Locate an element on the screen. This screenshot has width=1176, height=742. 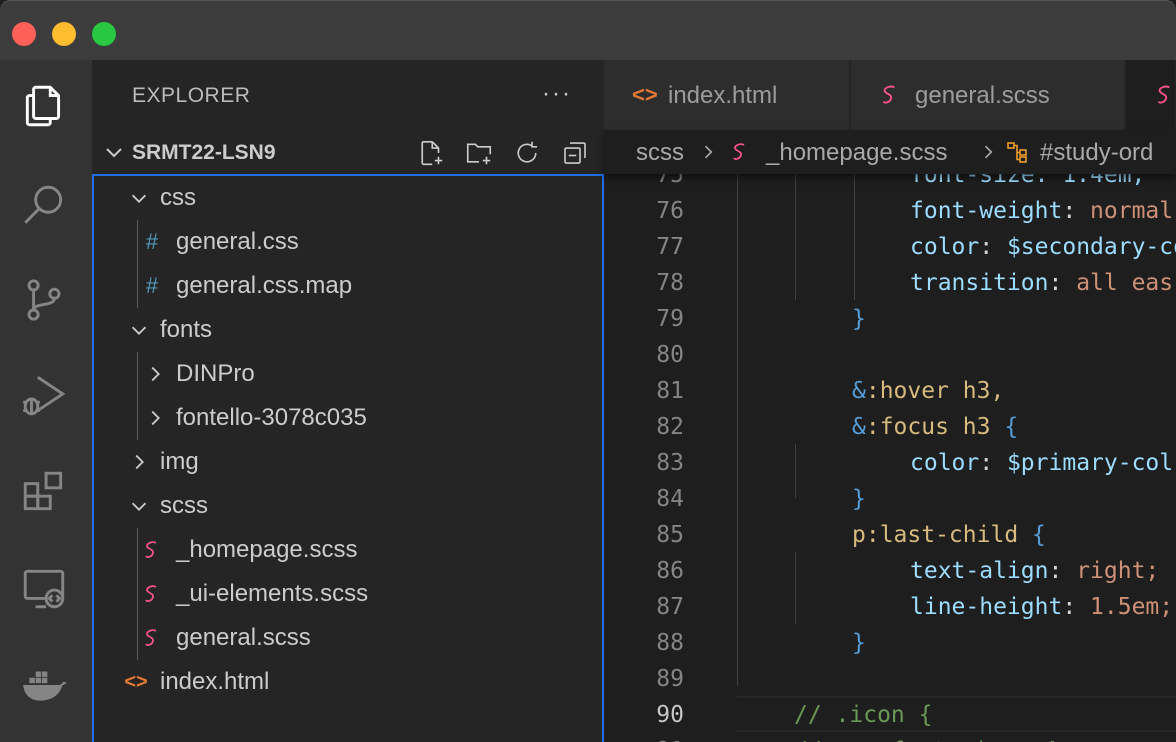
code-token: font-weight is located at coordinates (986, 211).